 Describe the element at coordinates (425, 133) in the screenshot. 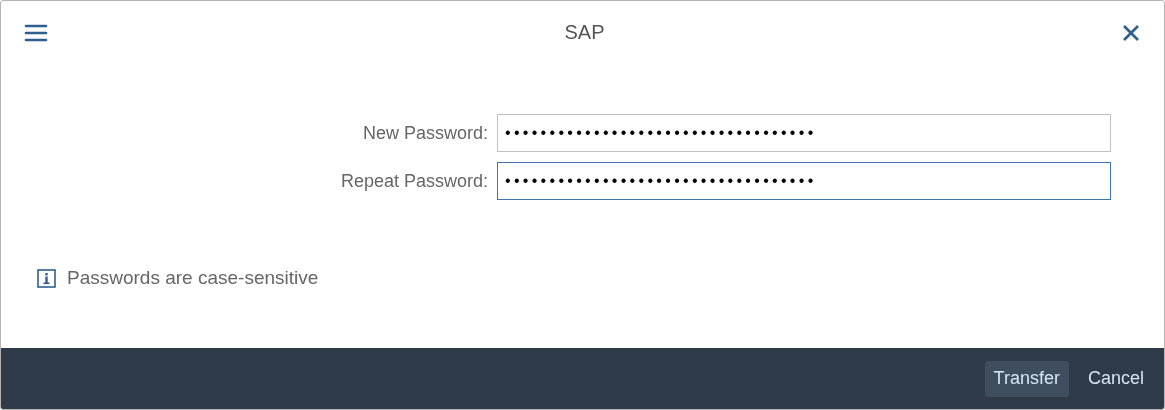

I see `field-label: New Password:` at that location.